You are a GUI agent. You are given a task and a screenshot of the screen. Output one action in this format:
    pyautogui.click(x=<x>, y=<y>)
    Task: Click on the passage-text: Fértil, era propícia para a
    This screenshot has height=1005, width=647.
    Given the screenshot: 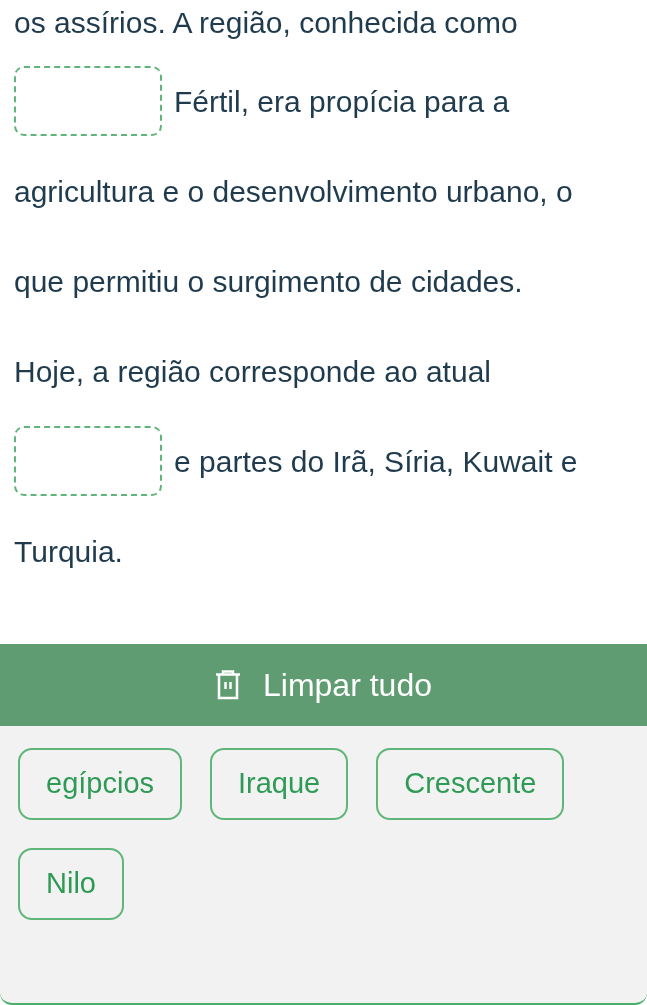 What is the action you would take?
    pyautogui.click(x=342, y=101)
    